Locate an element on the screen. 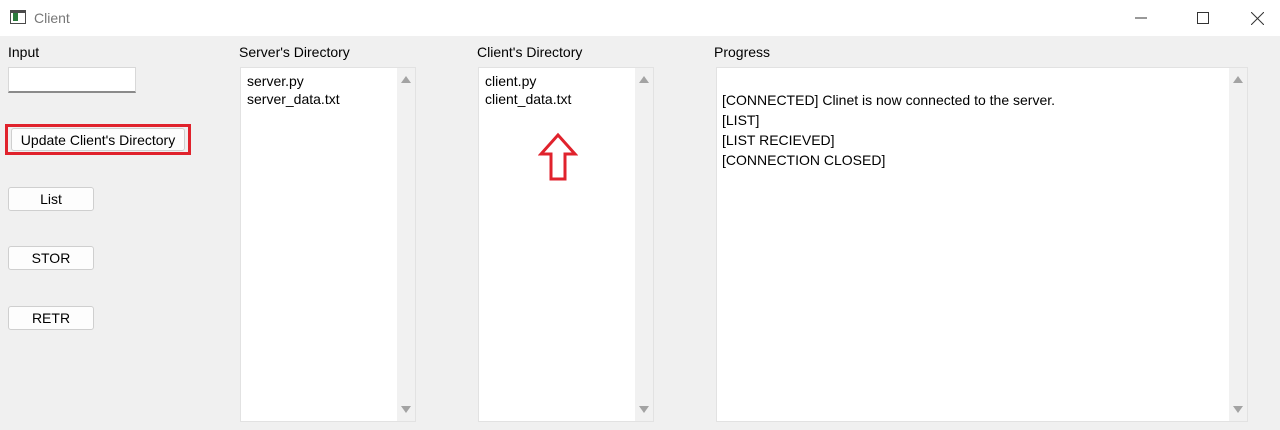 This screenshot has height=430, width=1280. list-item: client_data.txt is located at coordinates (528, 99).